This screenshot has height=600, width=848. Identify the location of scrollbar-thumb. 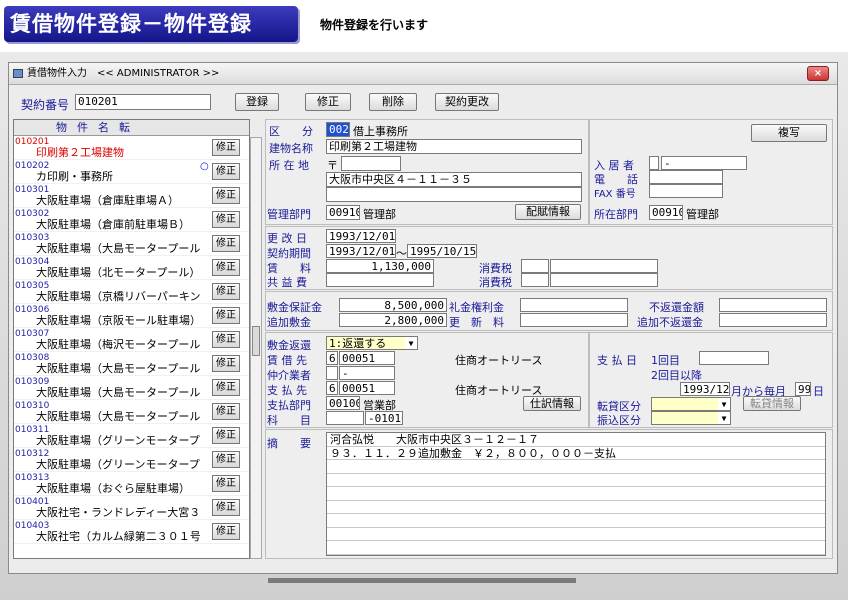
(256, 341).